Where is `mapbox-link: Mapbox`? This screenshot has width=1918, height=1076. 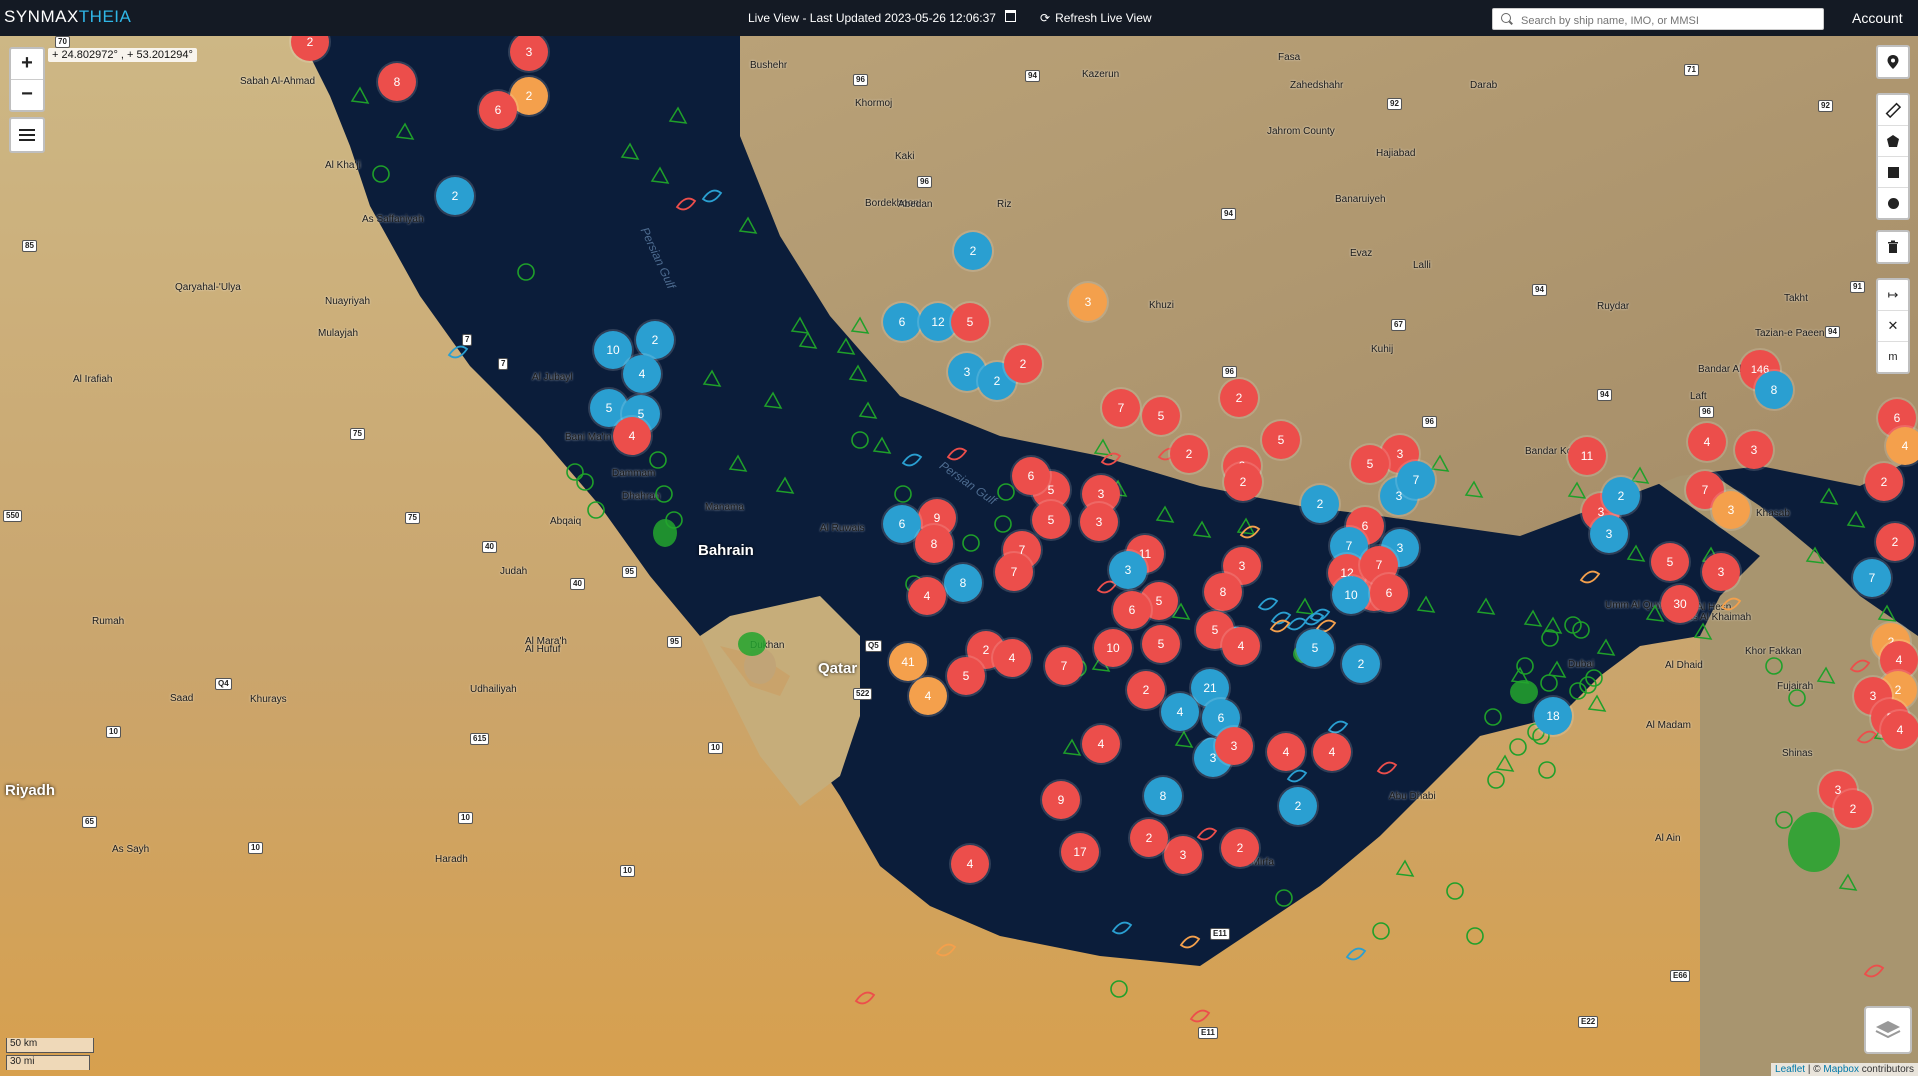
mapbox-link: Mapbox is located at coordinates (1841, 1069).